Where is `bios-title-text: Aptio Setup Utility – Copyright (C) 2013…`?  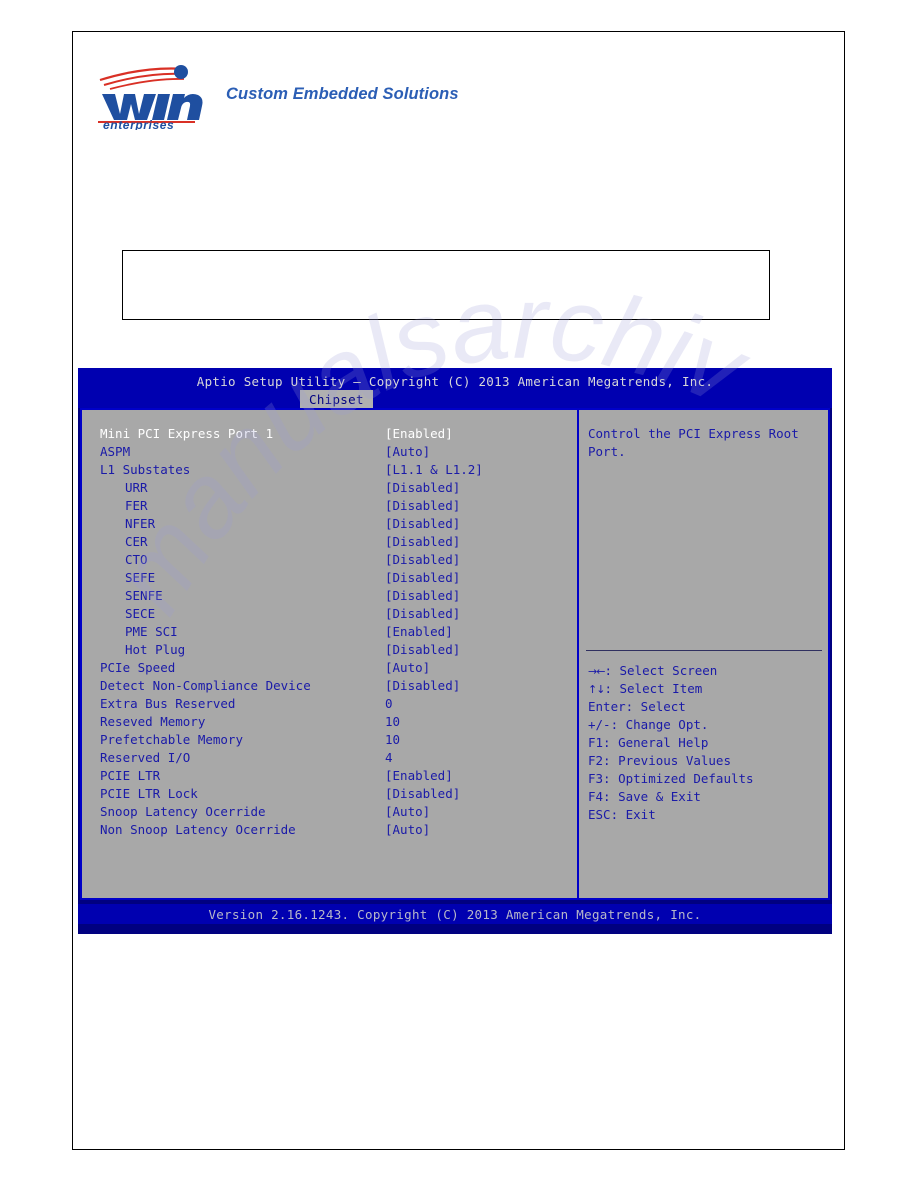 bios-title-text: Aptio Setup Utility – Copyright (C) 2013… is located at coordinates (455, 381).